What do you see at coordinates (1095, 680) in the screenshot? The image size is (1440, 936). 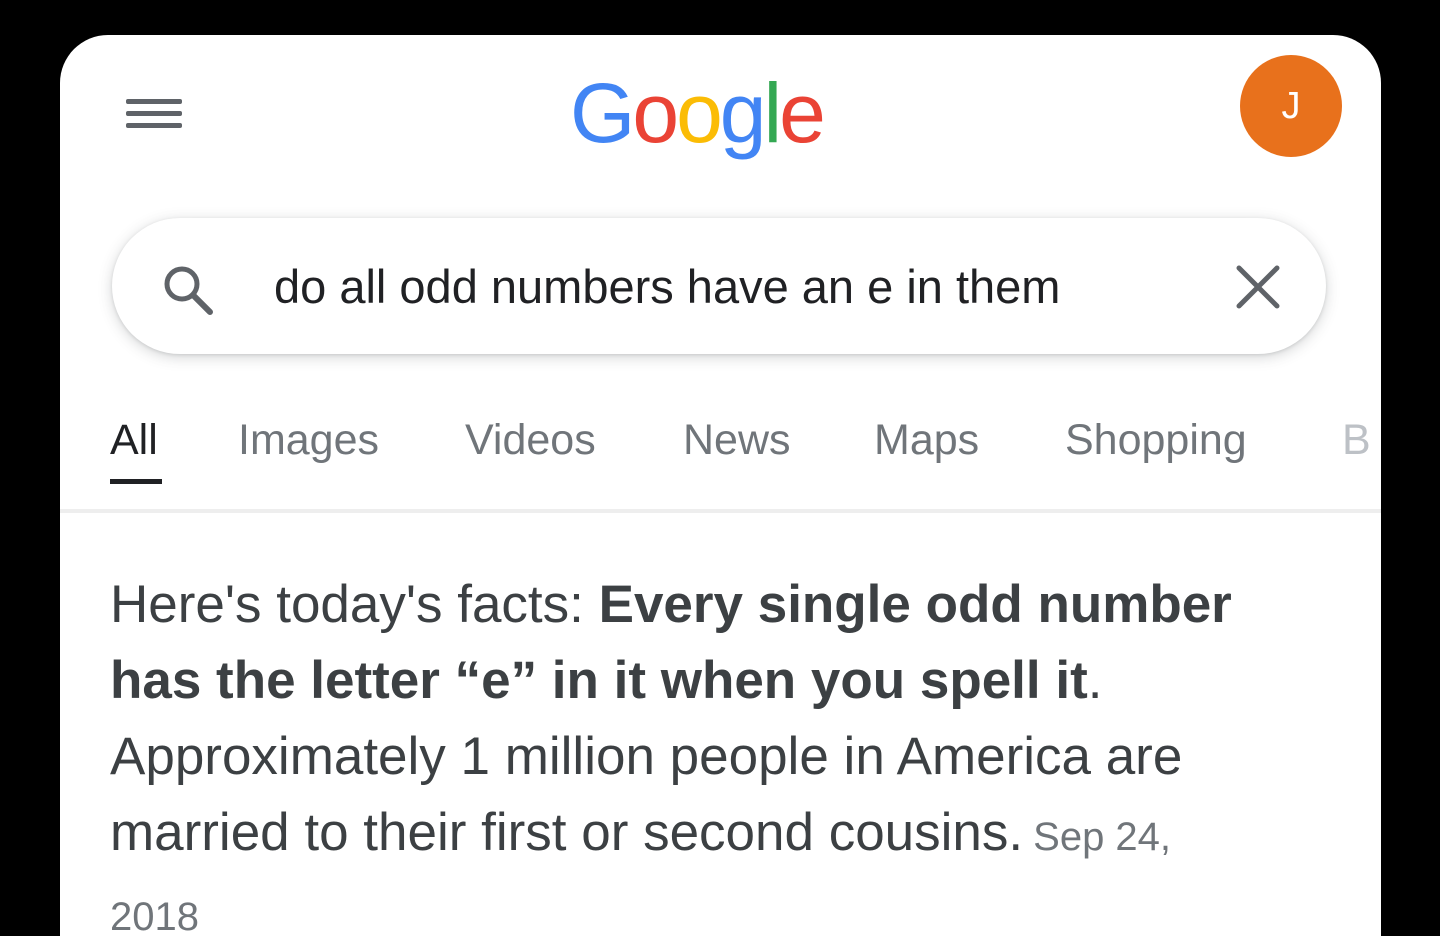 I see `snippet-period: .` at bounding box center [1095, 680].